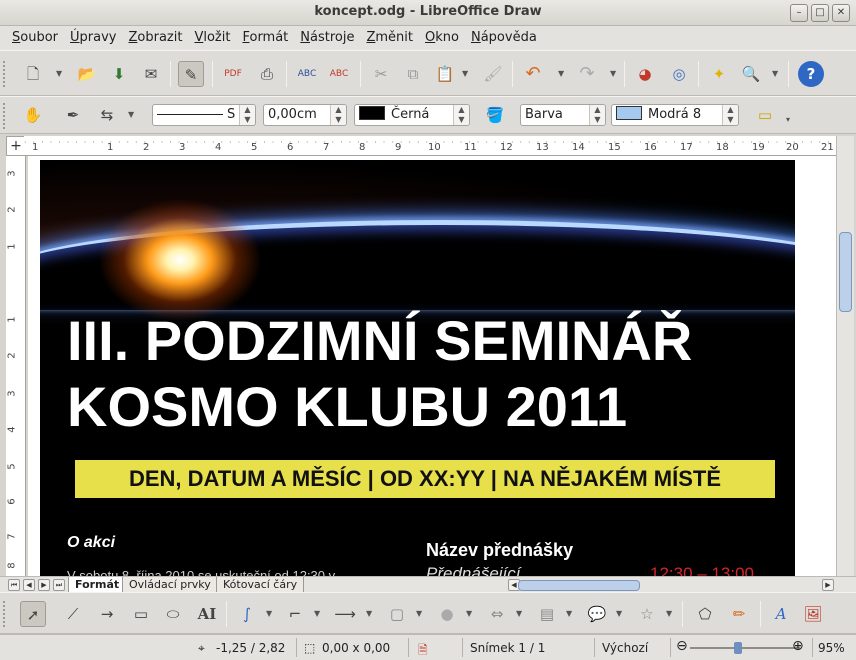  I want to click on zoom-icon: 🔍, so click(751, 74).